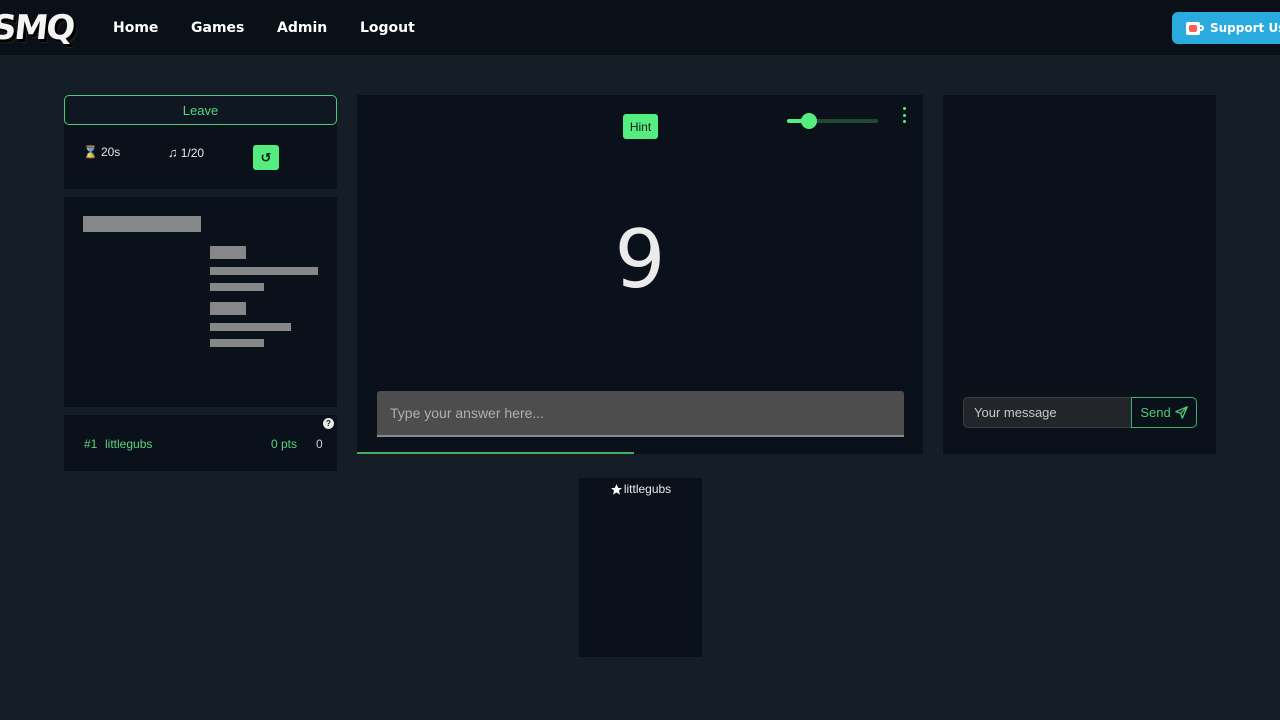  I want to click on star-icon, so click(616, 489).